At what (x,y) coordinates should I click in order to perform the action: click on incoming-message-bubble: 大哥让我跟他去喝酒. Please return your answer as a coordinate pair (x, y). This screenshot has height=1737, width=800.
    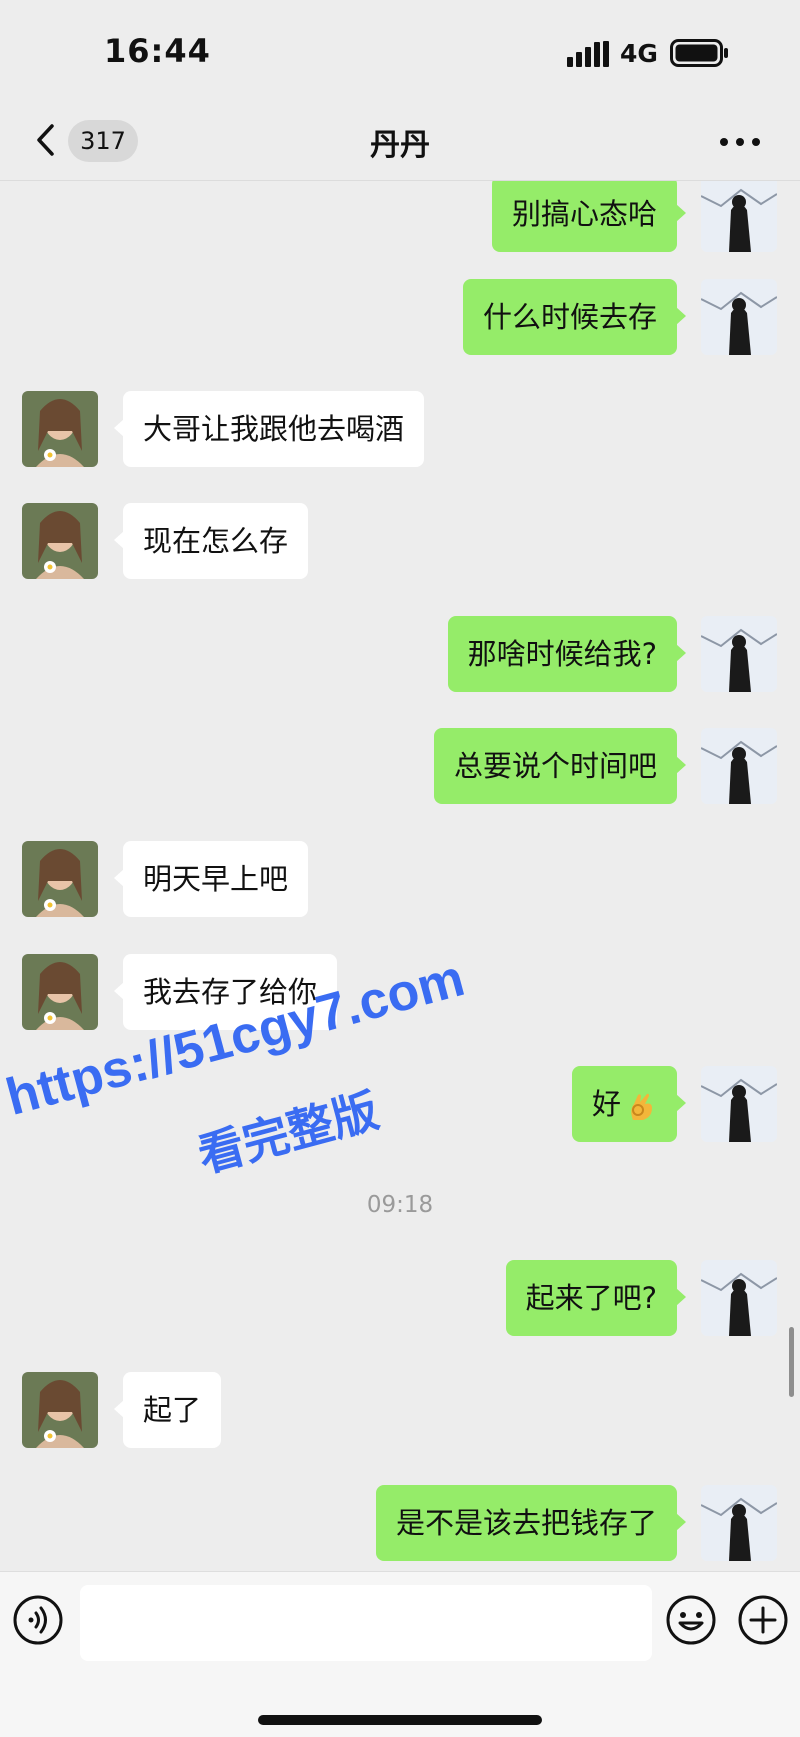
    Looking at the image, I should click on (269, 429).